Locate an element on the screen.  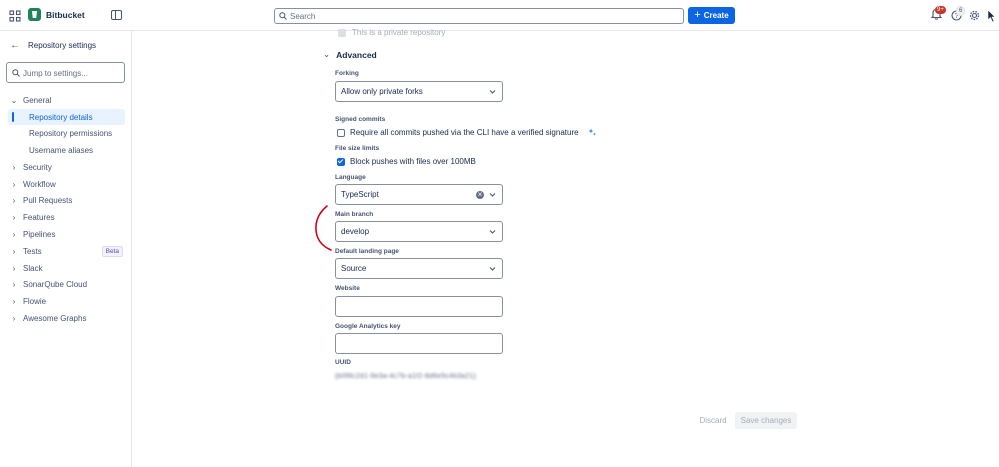
search-input is located at coordinates (480, 16).